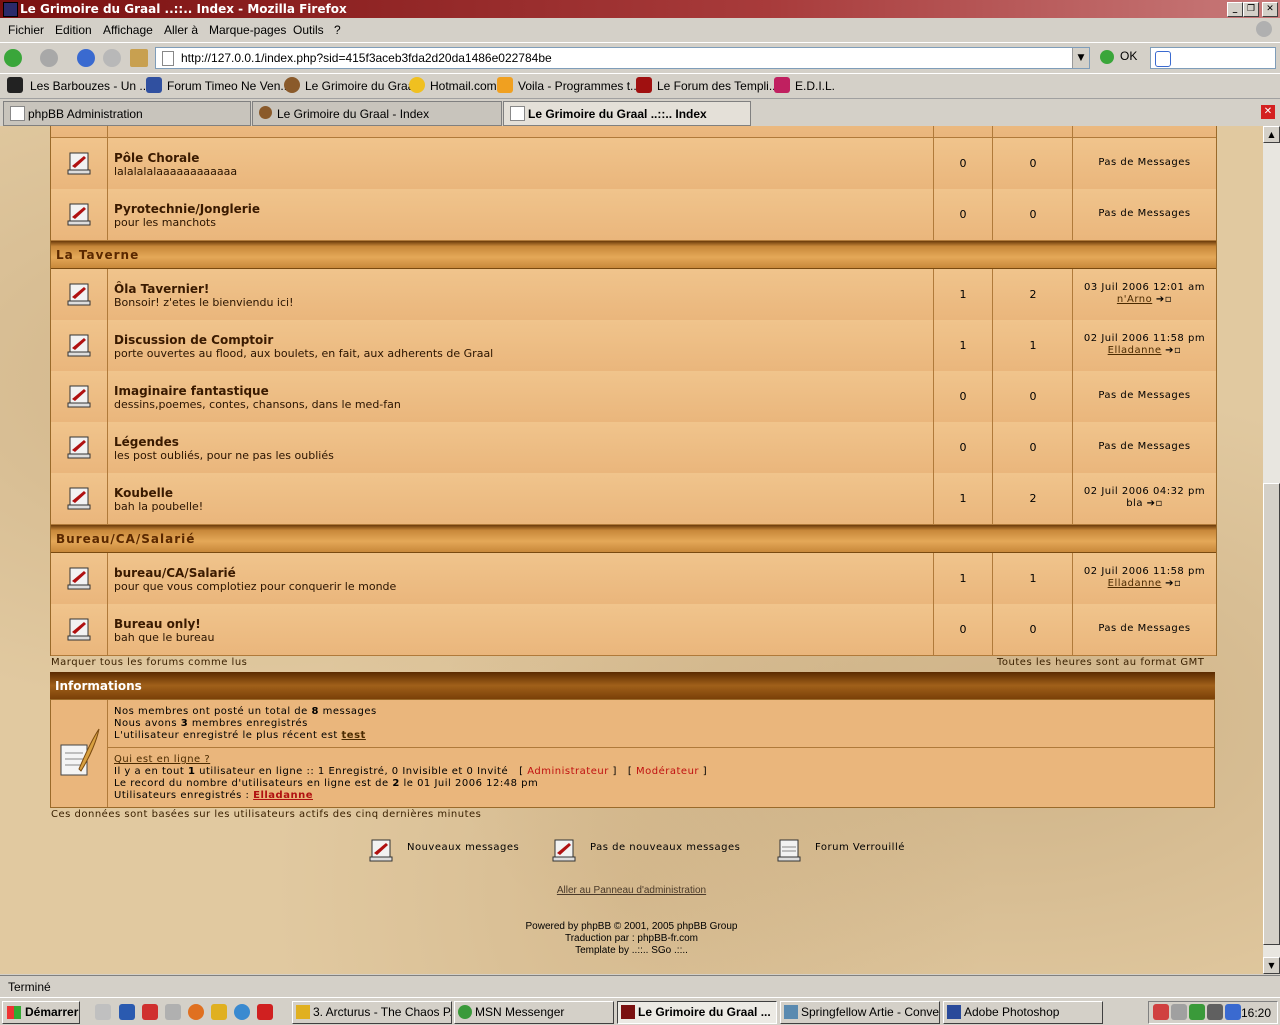  I want to click on stop-icon, so click(112, 58).